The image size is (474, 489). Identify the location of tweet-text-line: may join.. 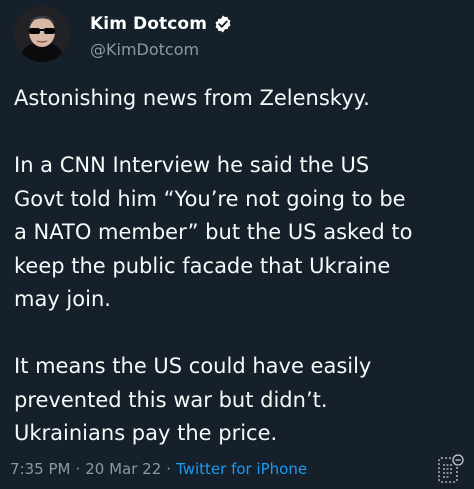
(62, 299).